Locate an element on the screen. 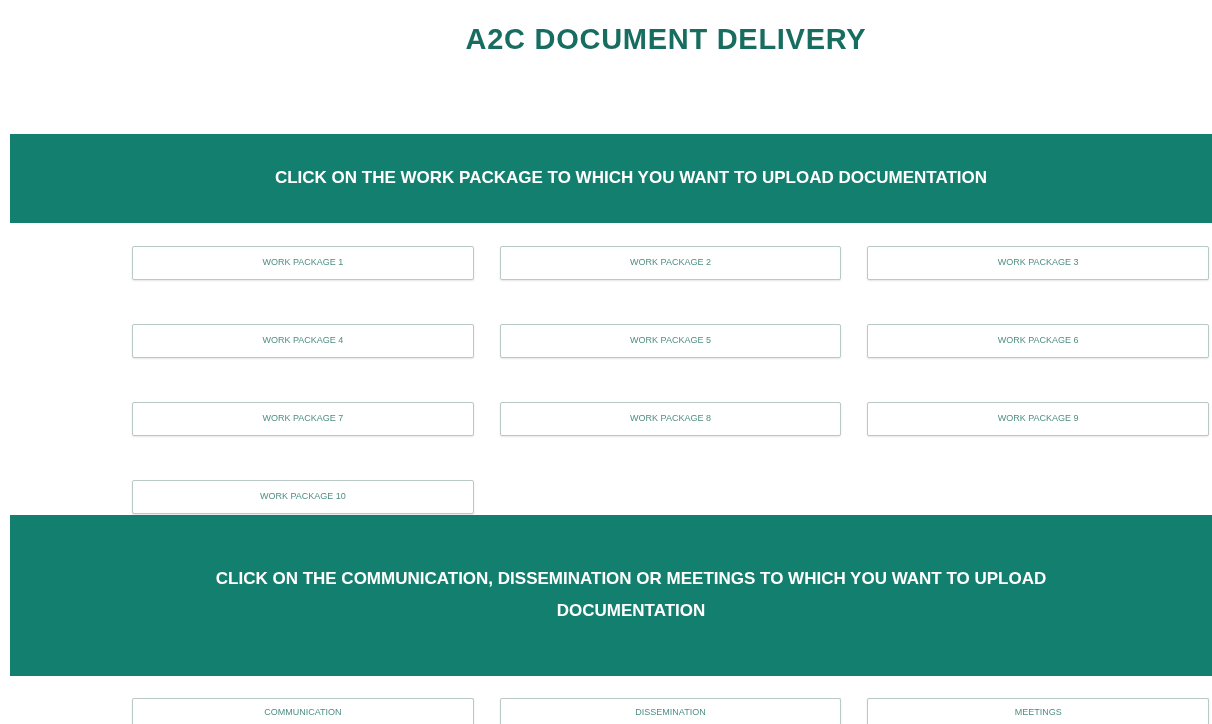 Image resolution: width=1212 pixels, height=724 pixels. package-button: WORK PACKAGE 5 is located at coordinates (670, 340).